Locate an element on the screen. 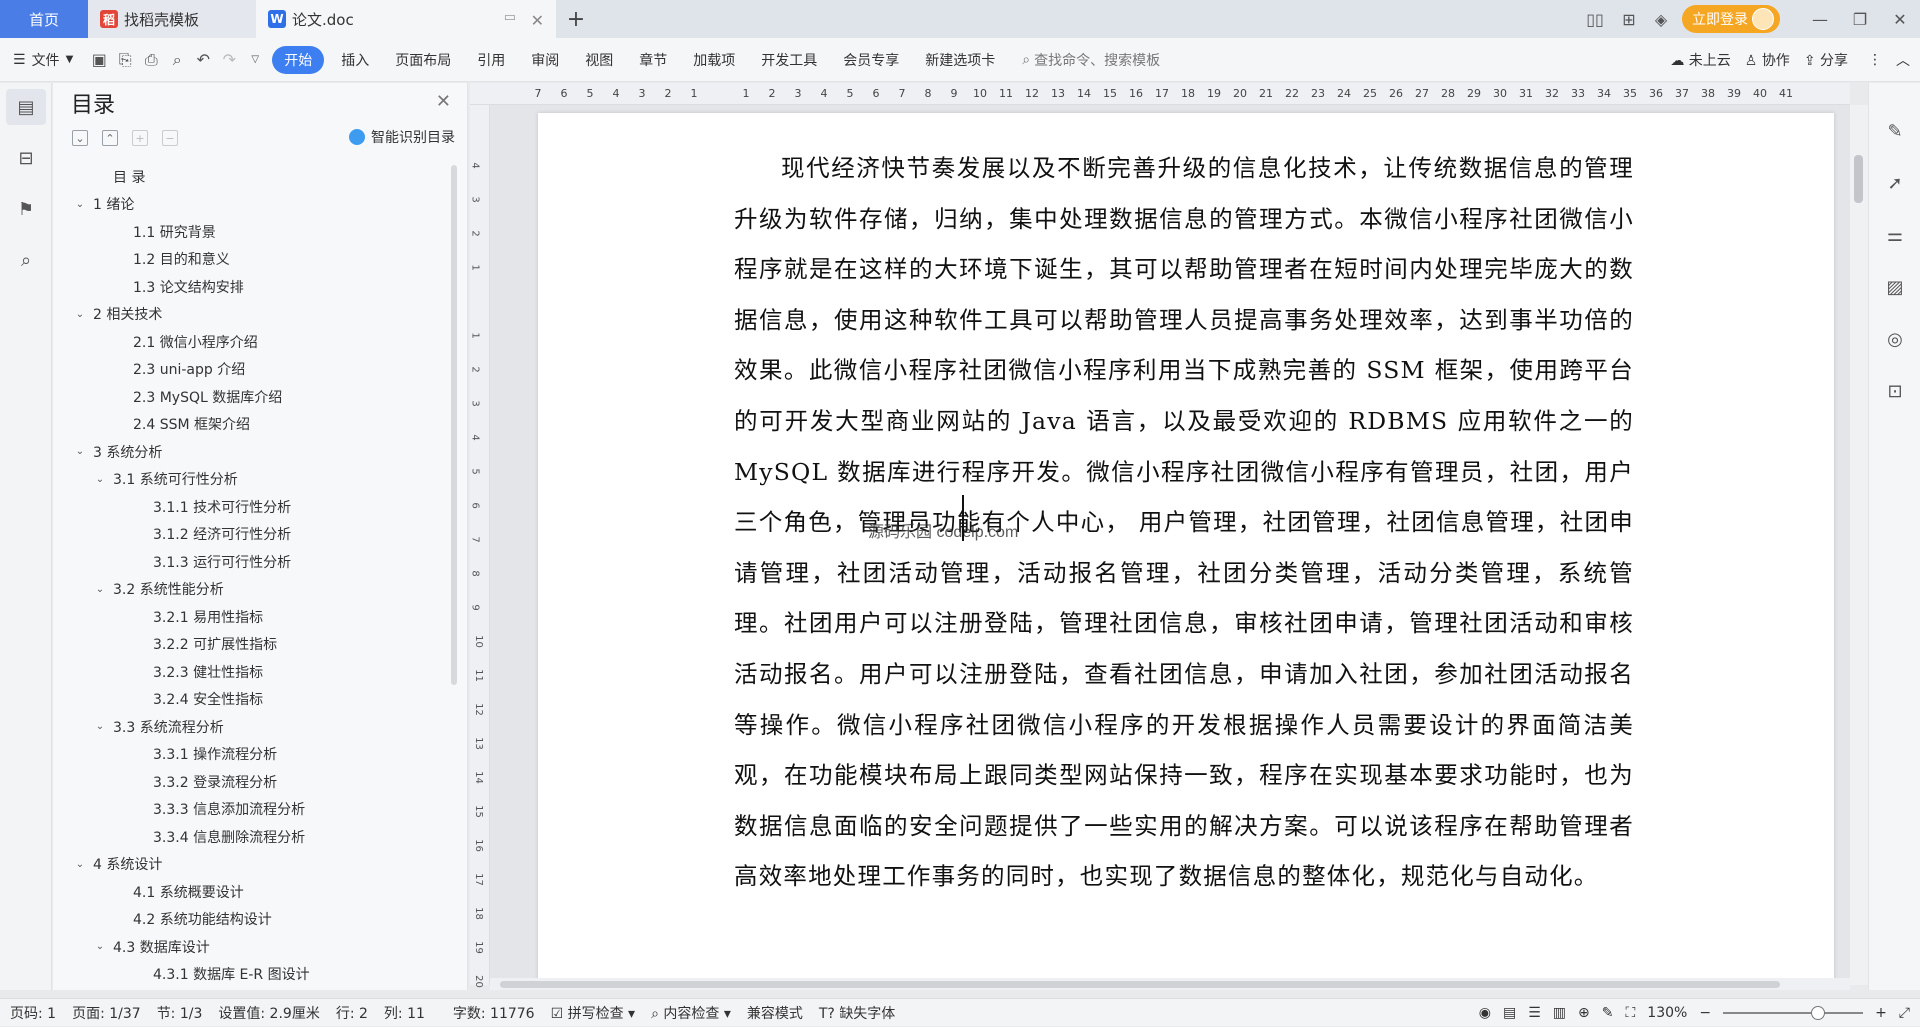 This screenshot has height=1027, width=1920. toc-item: 3.2.4 安全性指标 is located at coordinates (248, 700).